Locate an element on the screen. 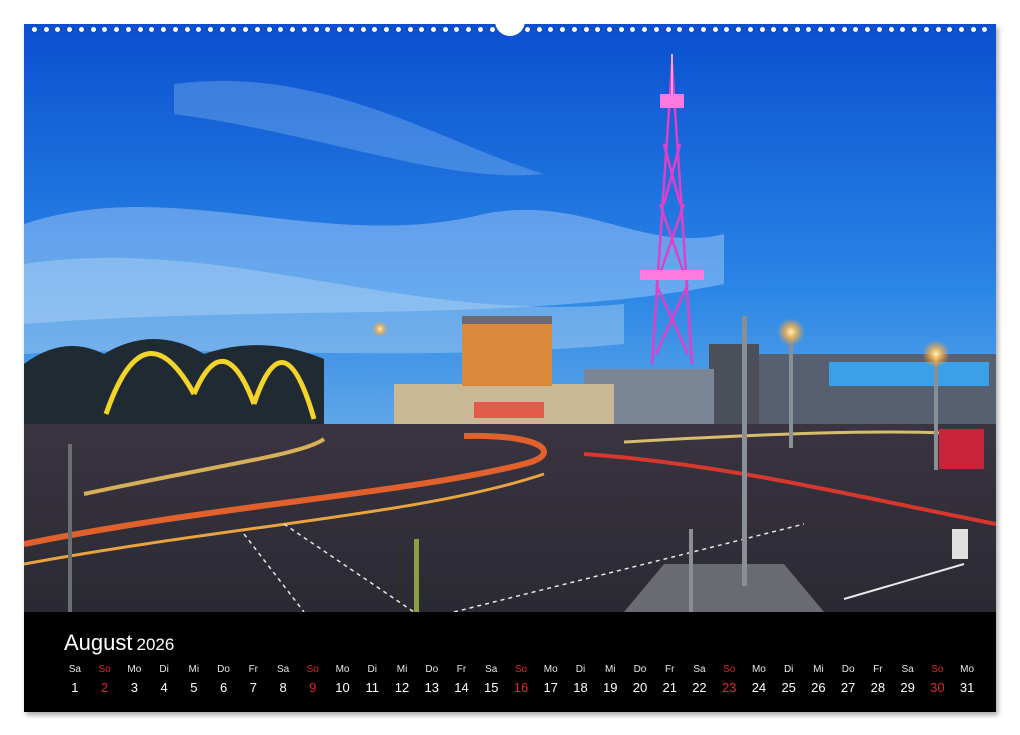 The image size is (1020, 735). day-number: 13 is located at coordinates (431, 687).